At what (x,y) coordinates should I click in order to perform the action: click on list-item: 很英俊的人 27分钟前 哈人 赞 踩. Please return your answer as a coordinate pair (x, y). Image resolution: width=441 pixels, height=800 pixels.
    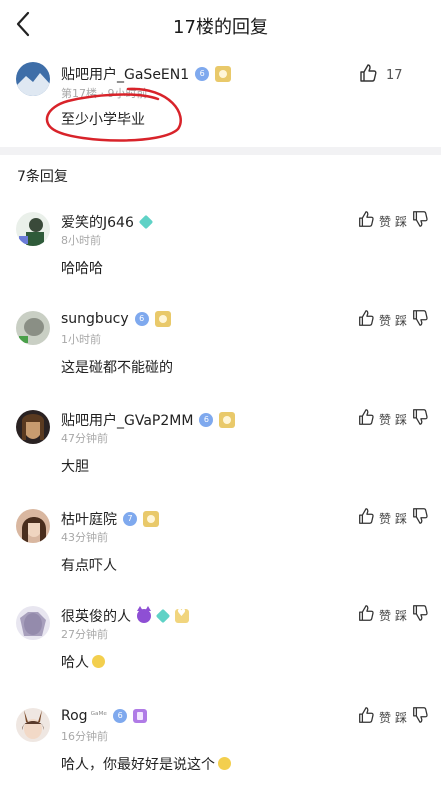
    Looking at the image, I should click on (220, 648).